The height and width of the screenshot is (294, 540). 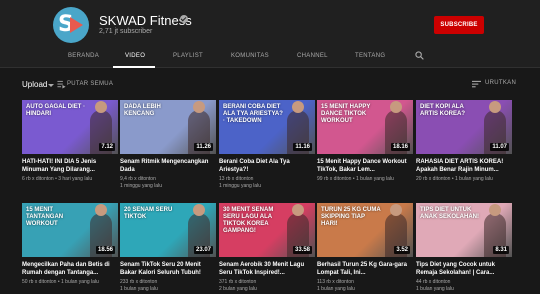 What do you see at coordinates (61, 84) in the screenshot?
I see `play-all-icon` at bounding box center [61, 84].